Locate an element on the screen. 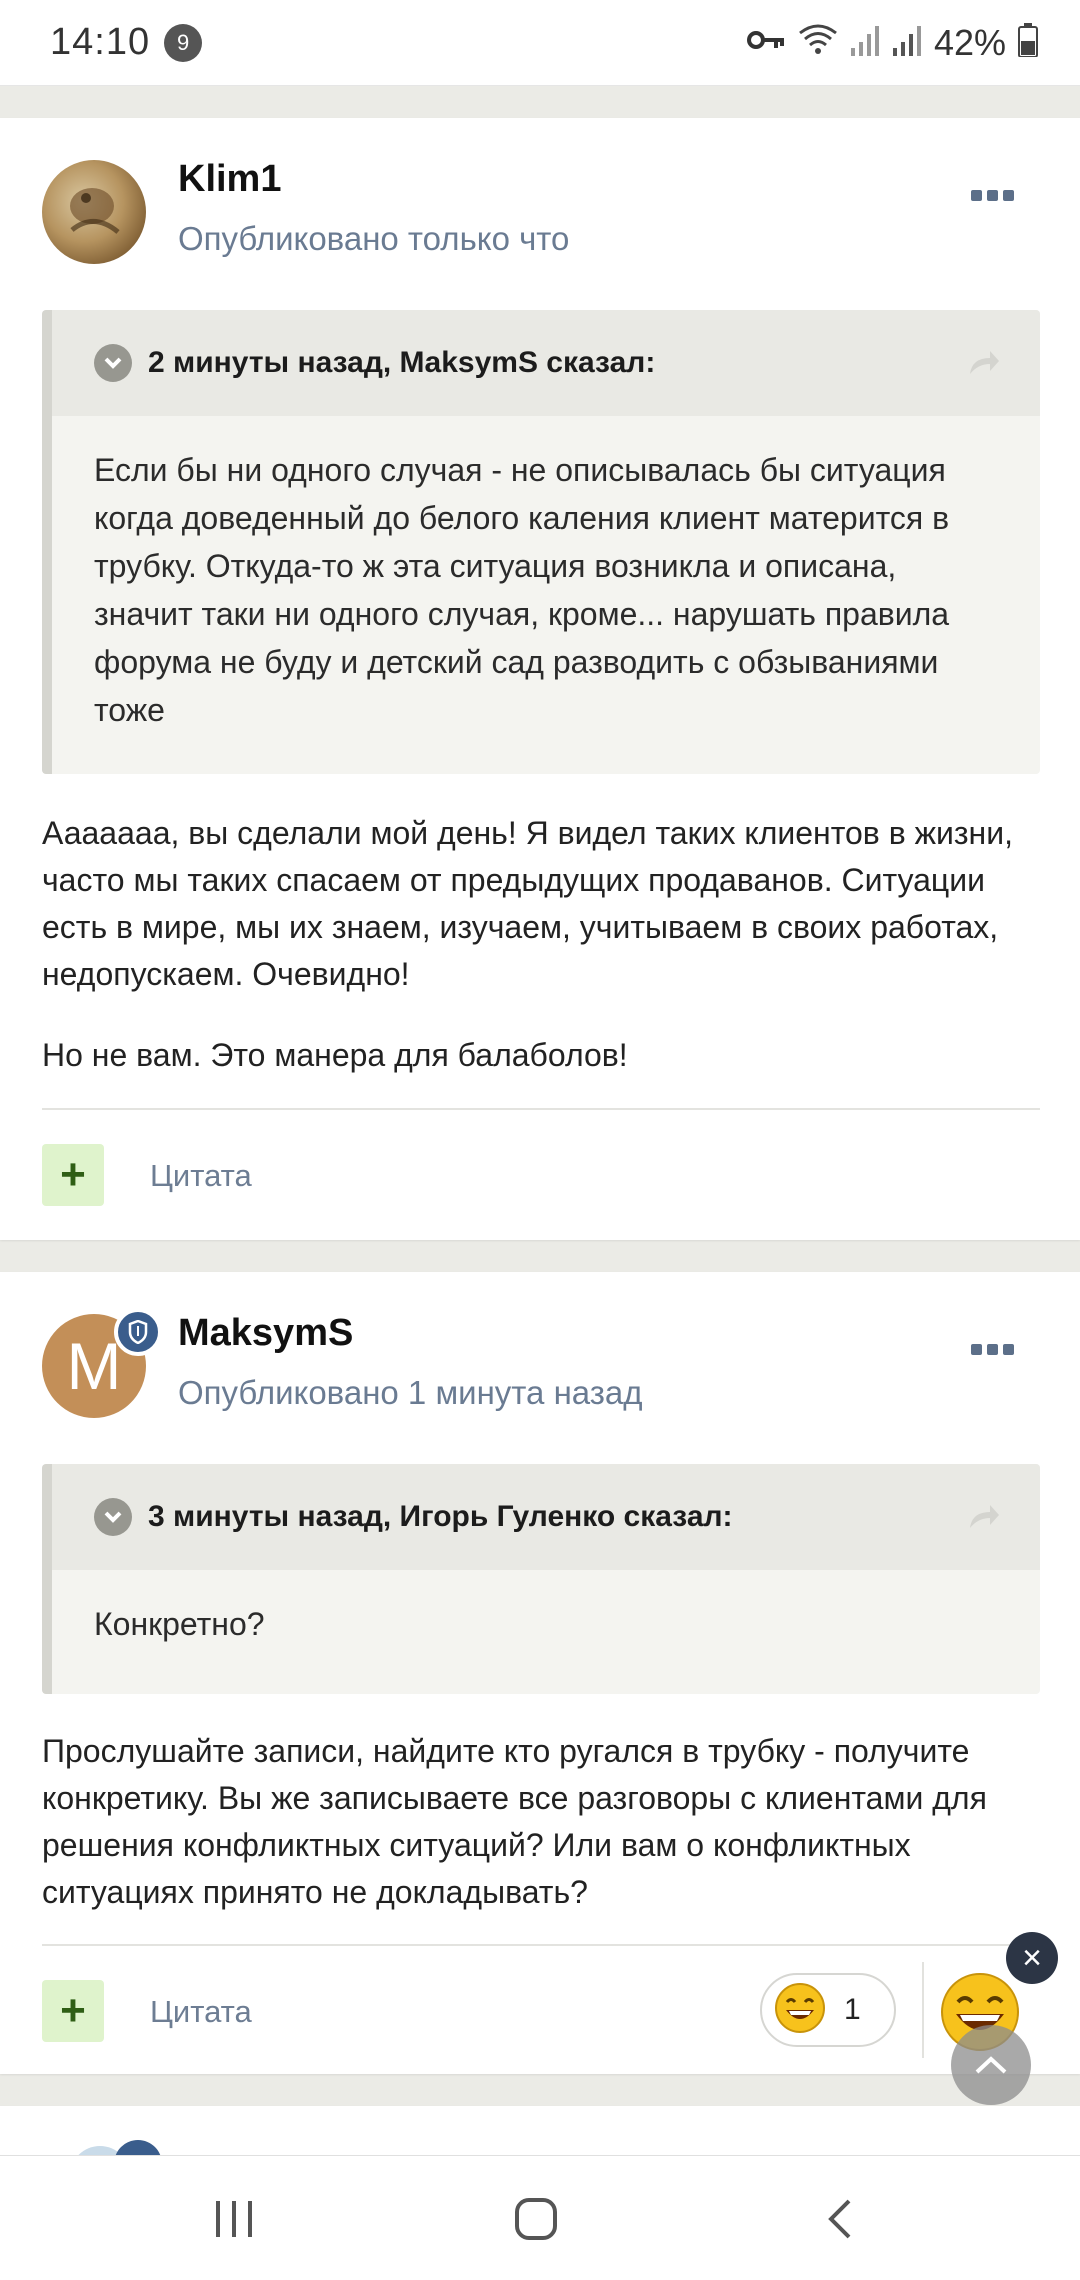 The image size is (1080, 2280). status-icons: 42% is located at coordinates (892, 43).